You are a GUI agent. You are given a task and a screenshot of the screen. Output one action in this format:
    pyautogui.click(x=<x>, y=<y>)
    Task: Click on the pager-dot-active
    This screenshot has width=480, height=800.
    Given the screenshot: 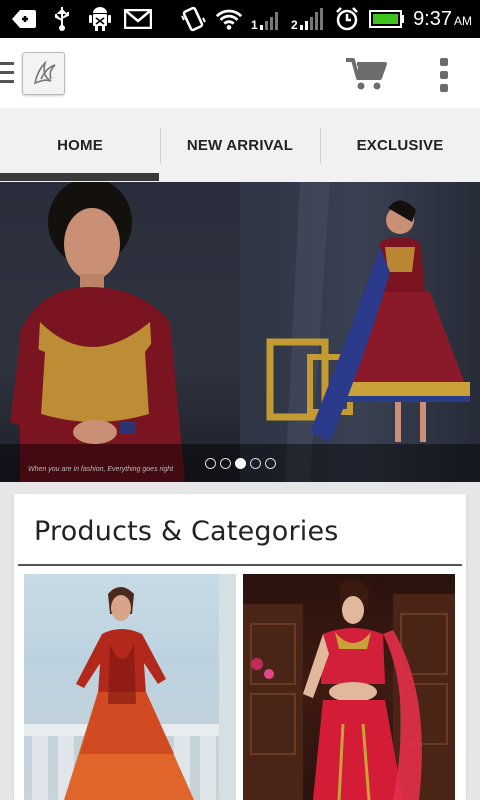 What is the action you would take?
    pyautogui.click(x=240, y=463)
    